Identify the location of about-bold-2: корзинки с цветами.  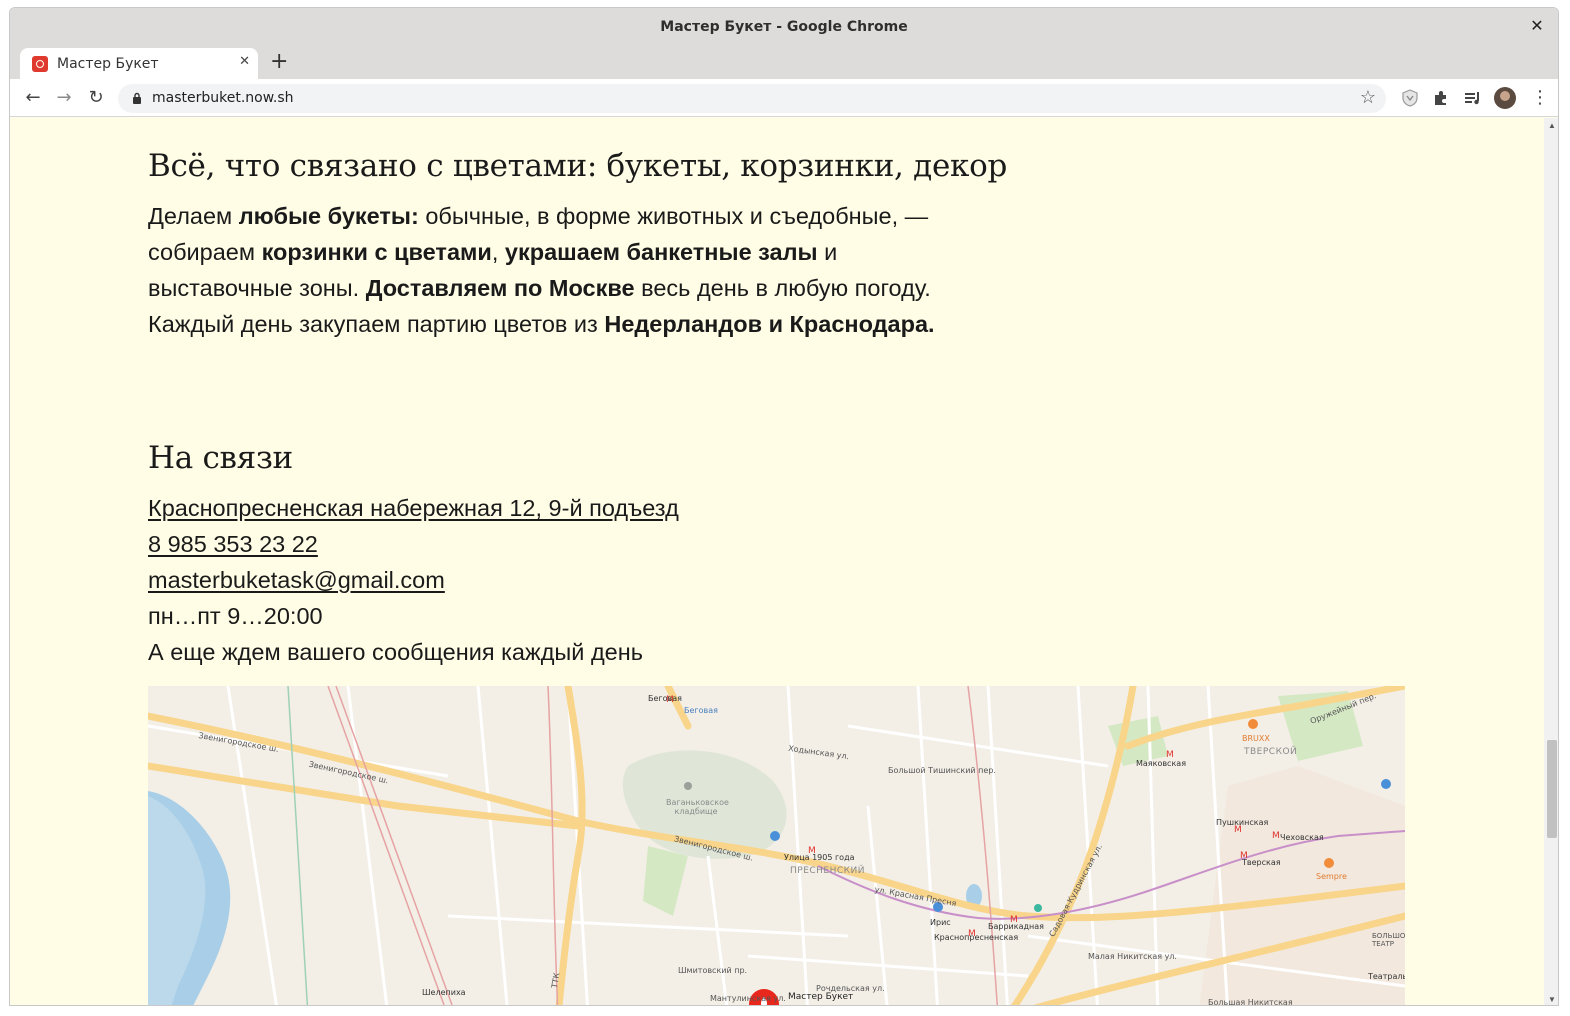
(376, 252).